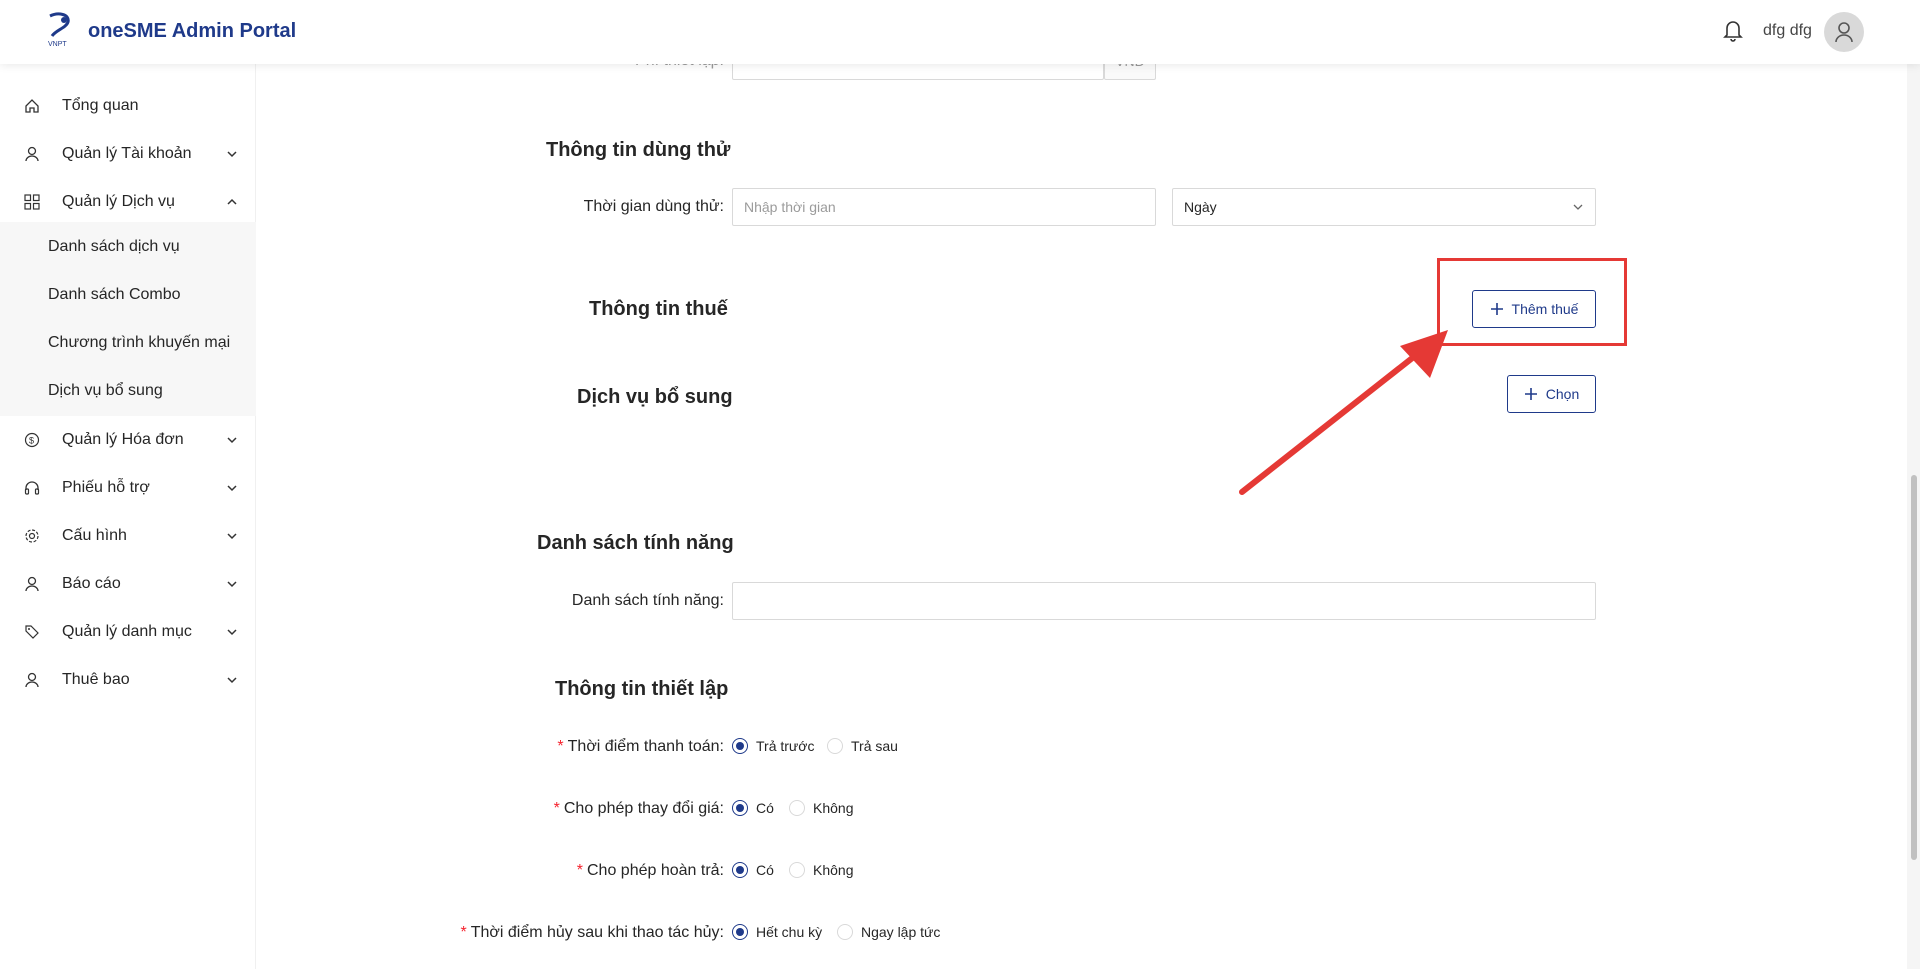  Describe the element at coordinates (1384, 207) in the screenshot. I see `trial-unit-select: Ngày` at that location.